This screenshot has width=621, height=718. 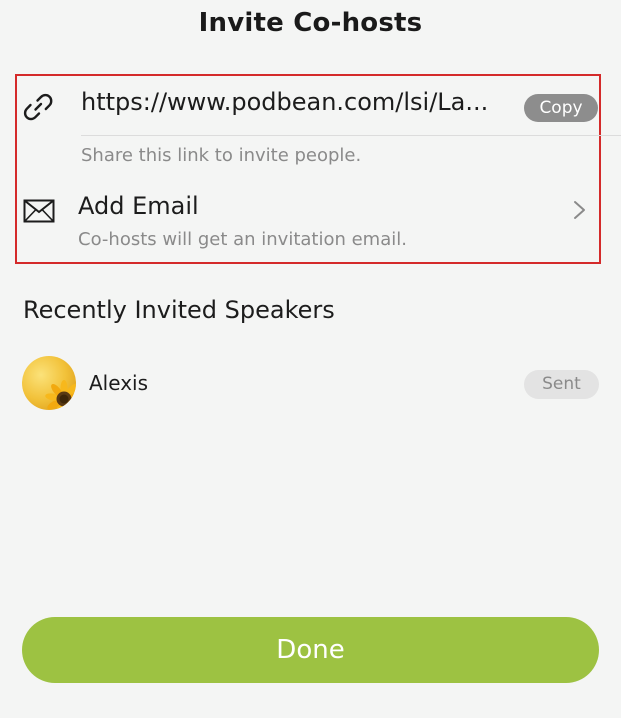 I want to click on speaker-name: Alexis, so click(x=119, y=383).